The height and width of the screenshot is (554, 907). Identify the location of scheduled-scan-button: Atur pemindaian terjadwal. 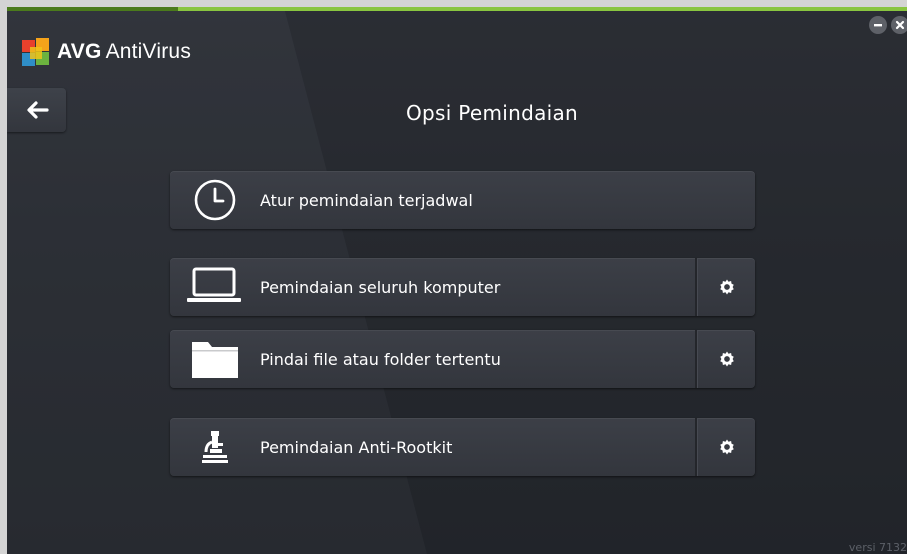
(462, 200).